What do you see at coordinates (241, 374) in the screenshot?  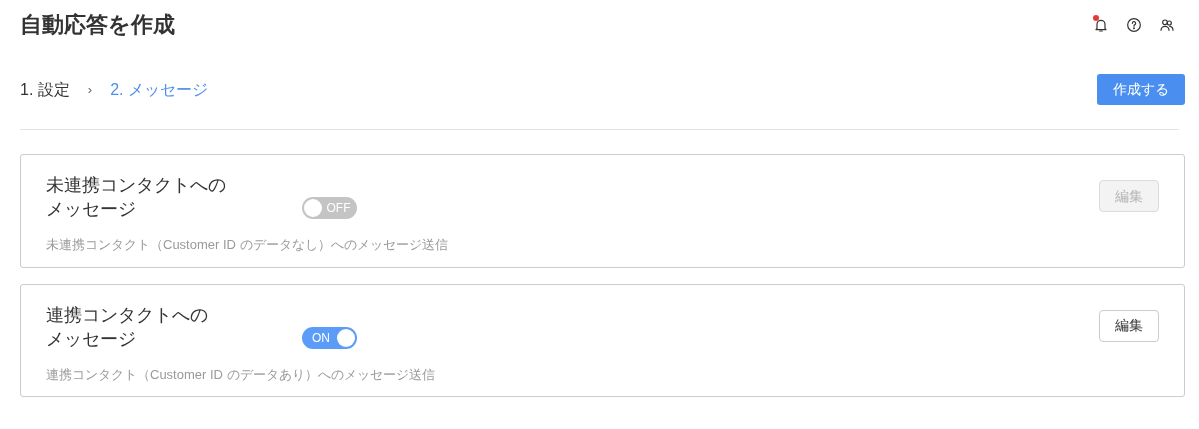 I see `card-description: 連携コンタクト（Customer ID のデータあり）へのメッセージ送信` at bounding box center [241, 374].